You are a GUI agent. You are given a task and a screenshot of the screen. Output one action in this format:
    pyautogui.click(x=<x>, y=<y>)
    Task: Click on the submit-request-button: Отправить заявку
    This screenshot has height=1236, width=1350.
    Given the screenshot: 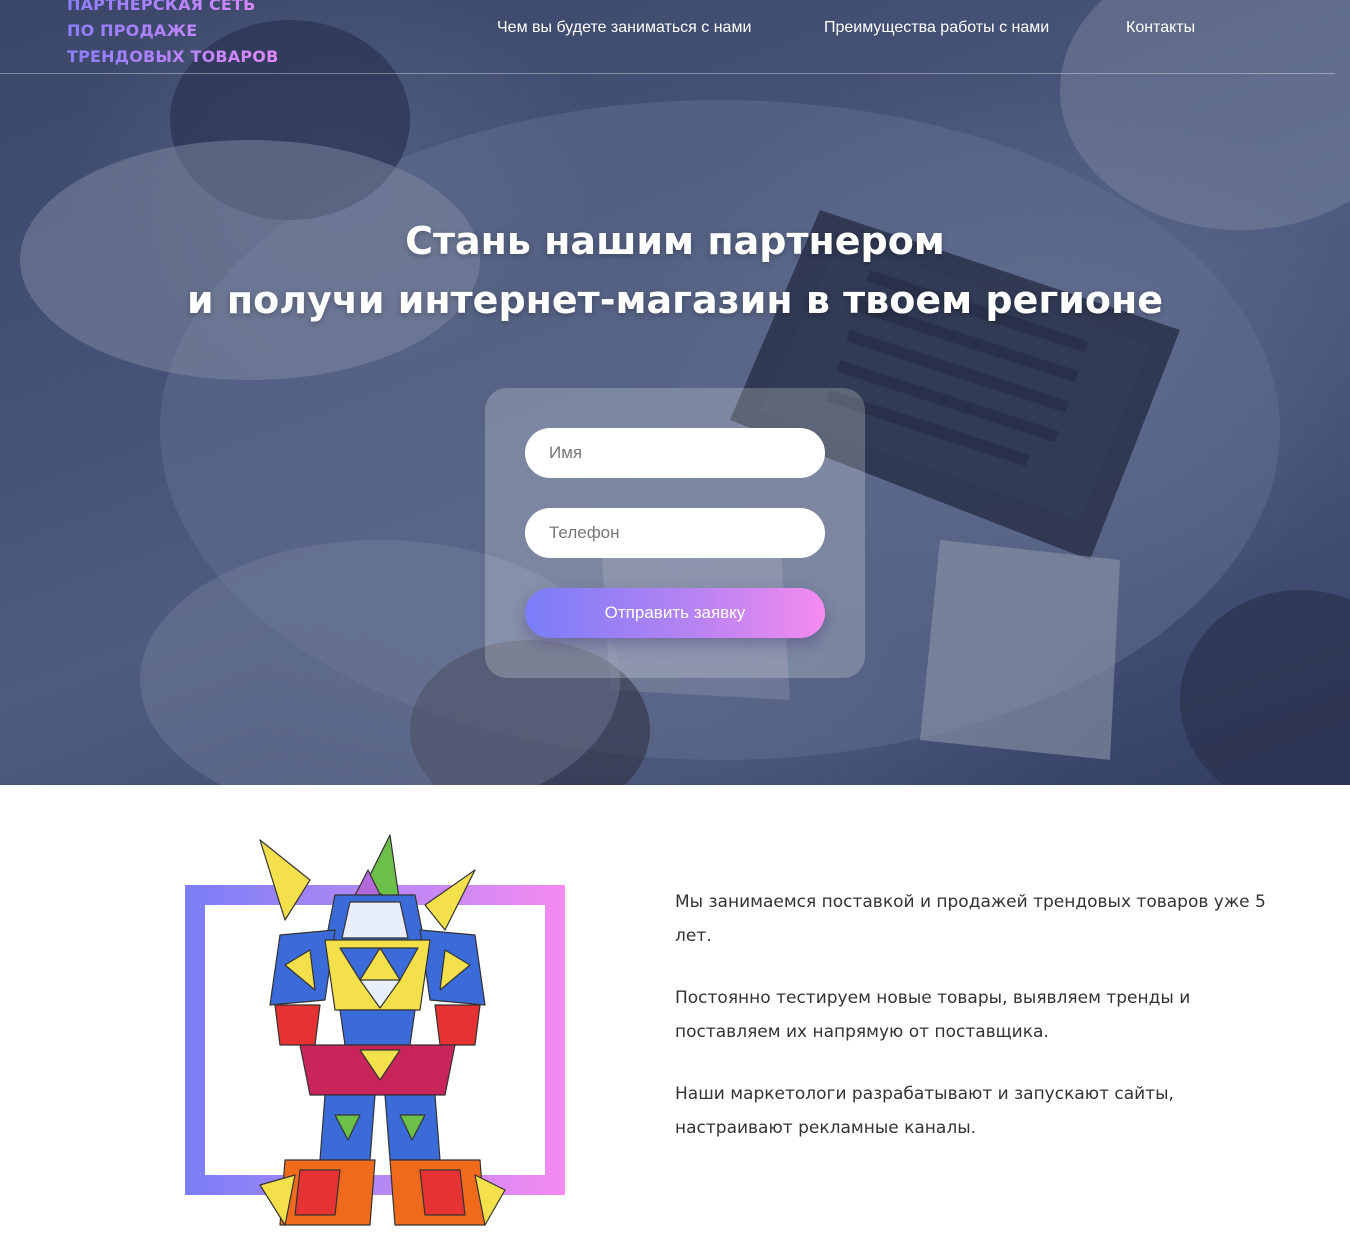 What is the action you would take?
    pyautogui.click(x=675, y=613)
    